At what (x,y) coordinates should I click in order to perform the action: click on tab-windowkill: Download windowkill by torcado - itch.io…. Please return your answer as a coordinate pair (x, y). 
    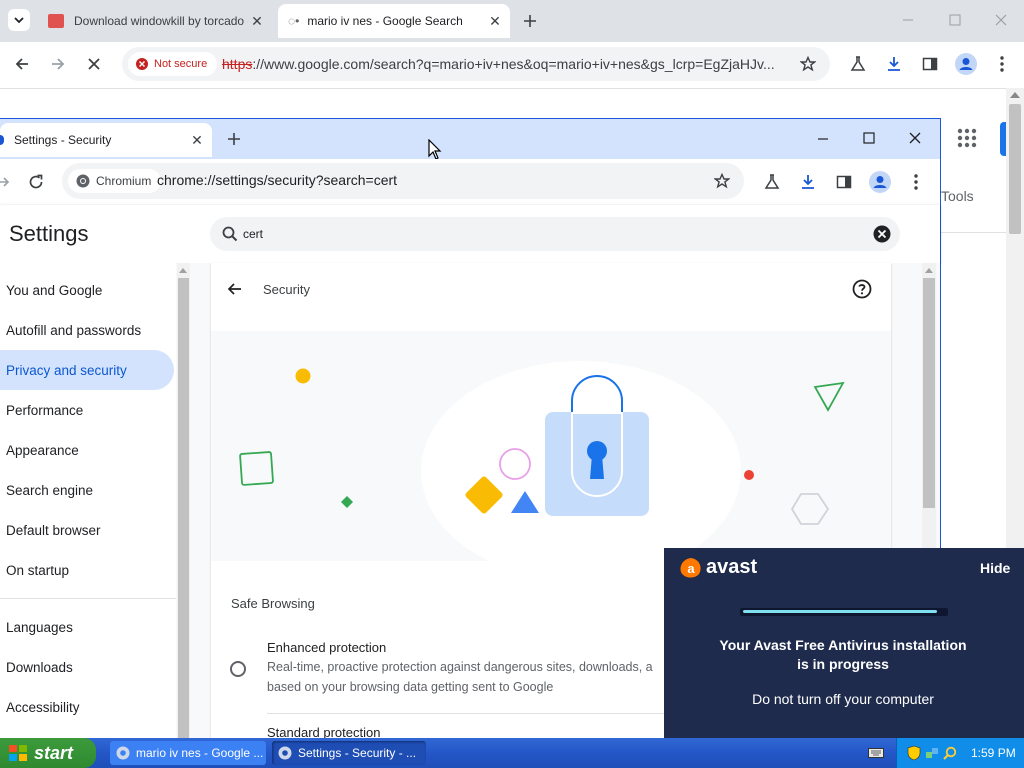
    Looking at the image, I should click on (156, 21).